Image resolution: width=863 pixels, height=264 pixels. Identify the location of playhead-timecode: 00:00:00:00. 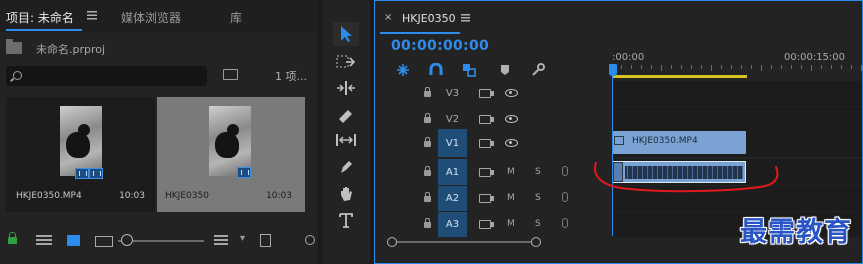
(440, 46).